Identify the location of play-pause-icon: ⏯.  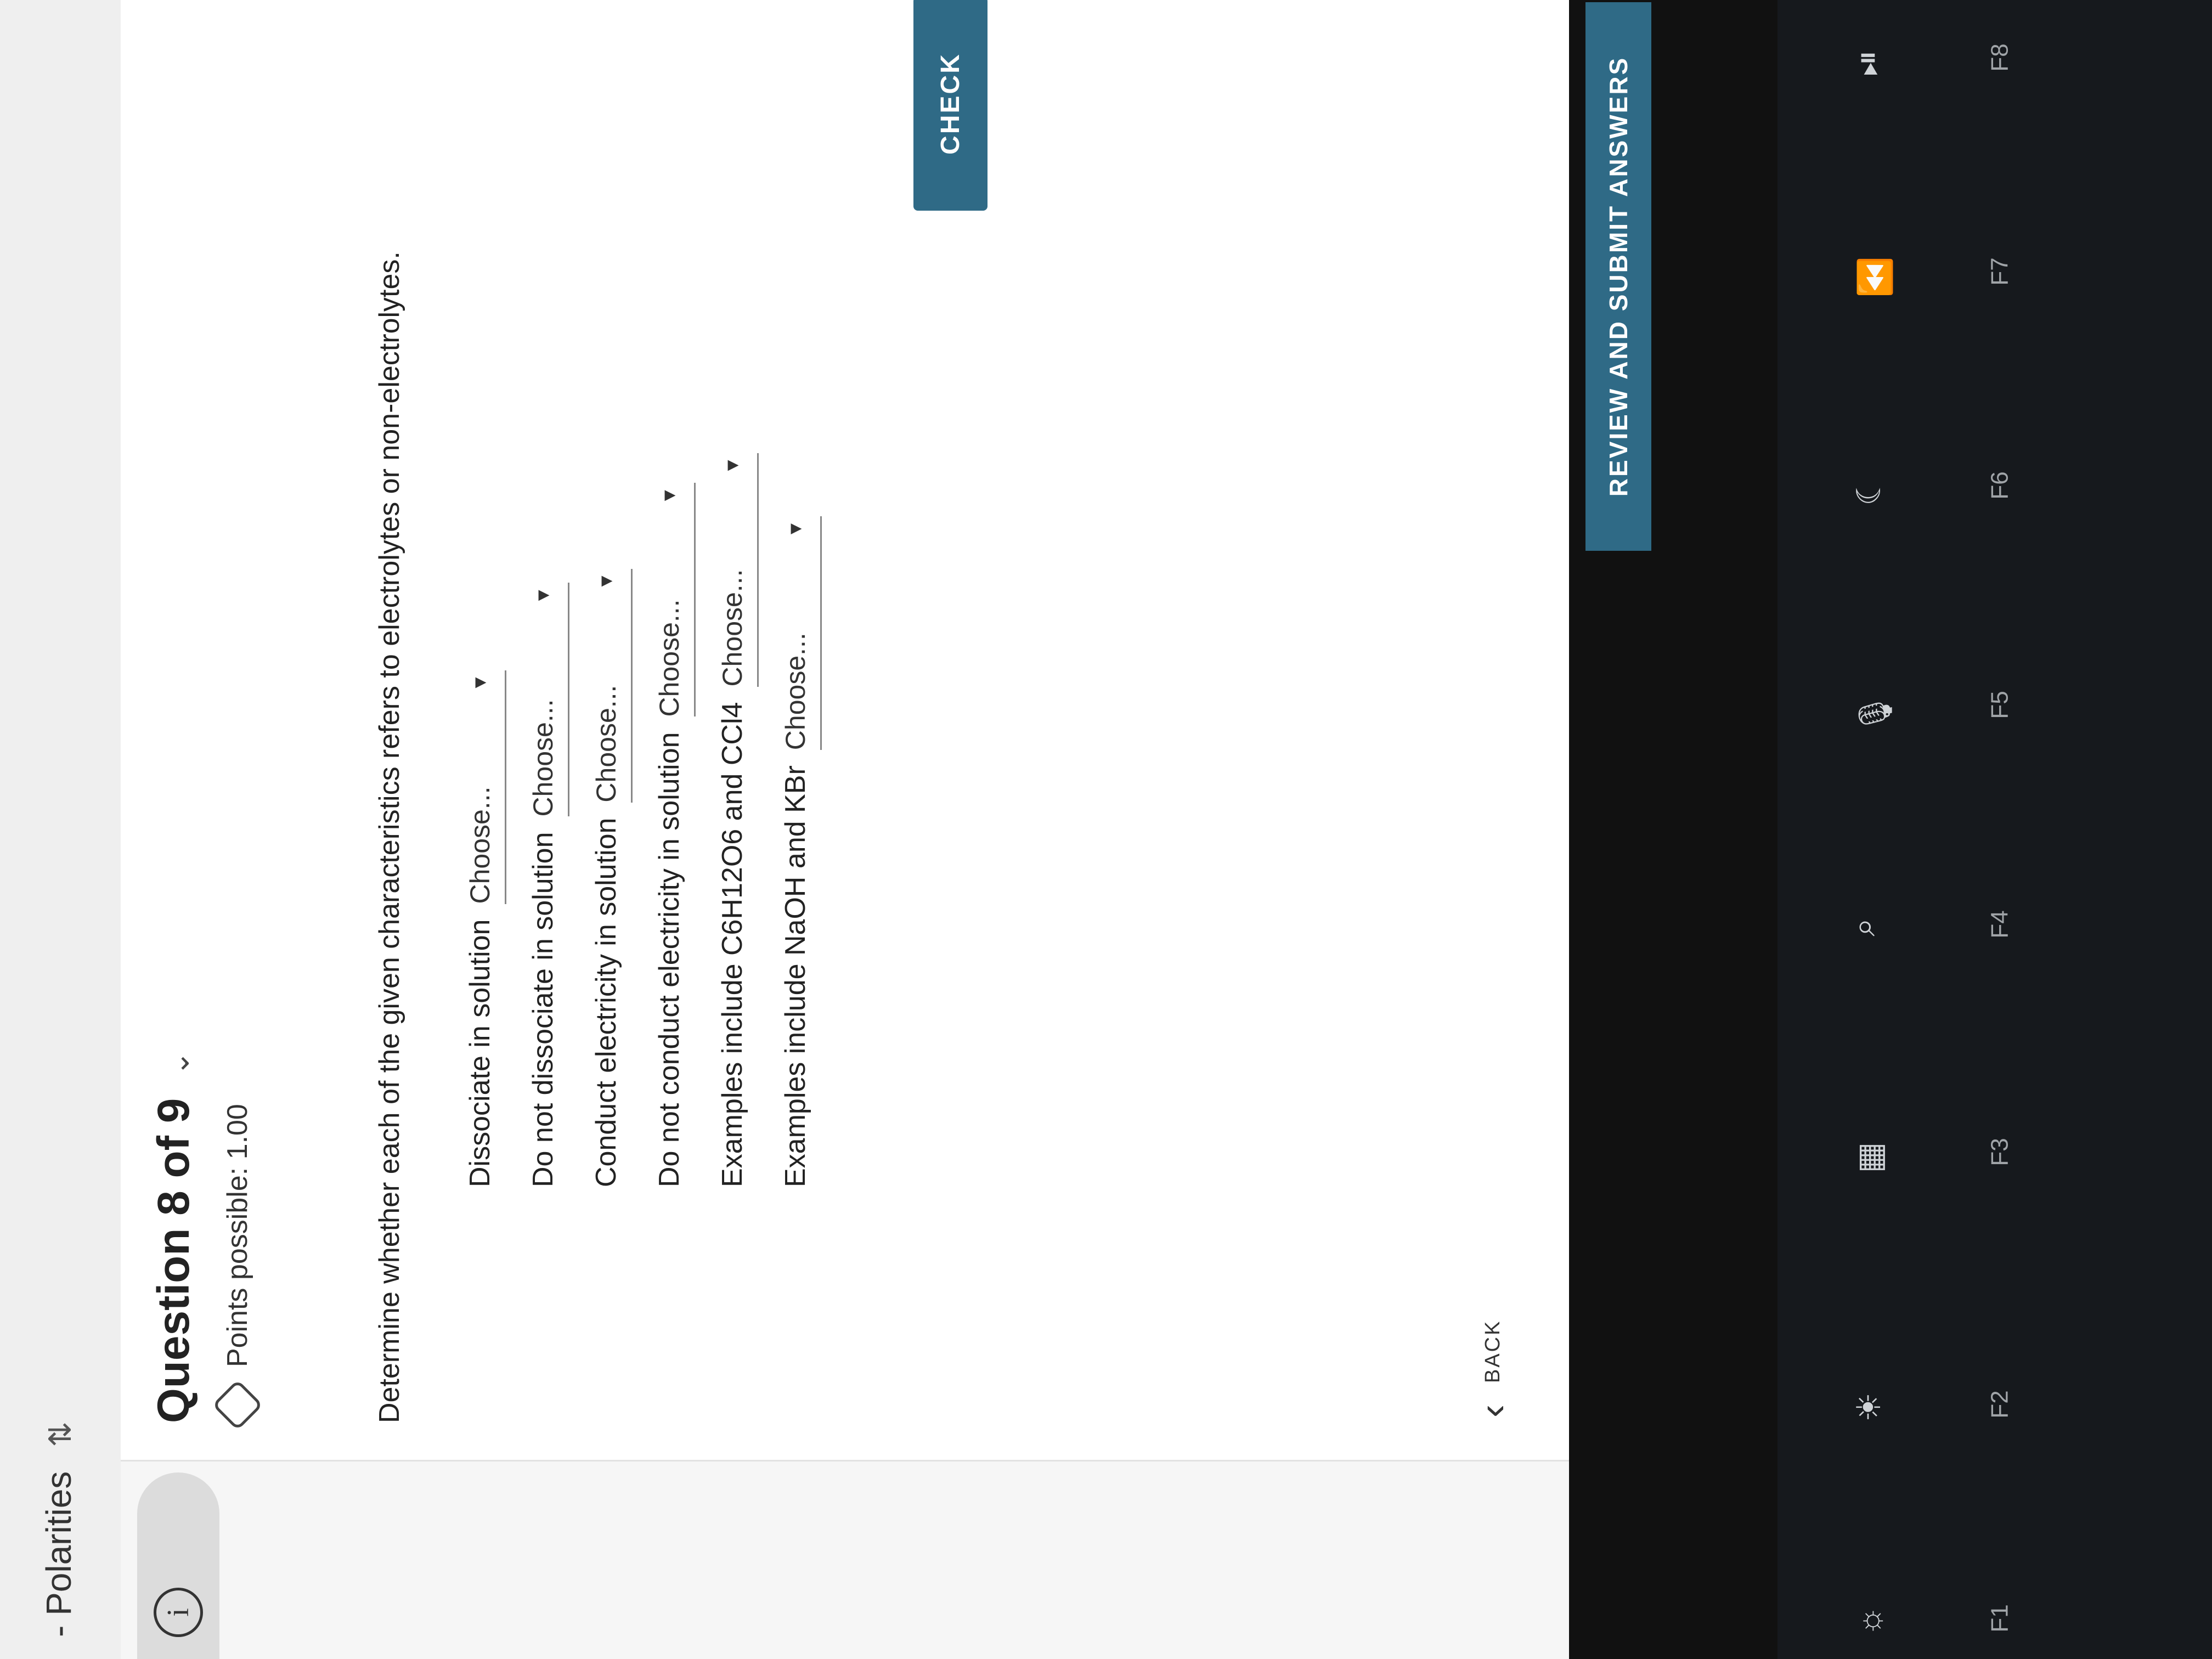
(1868, 63).